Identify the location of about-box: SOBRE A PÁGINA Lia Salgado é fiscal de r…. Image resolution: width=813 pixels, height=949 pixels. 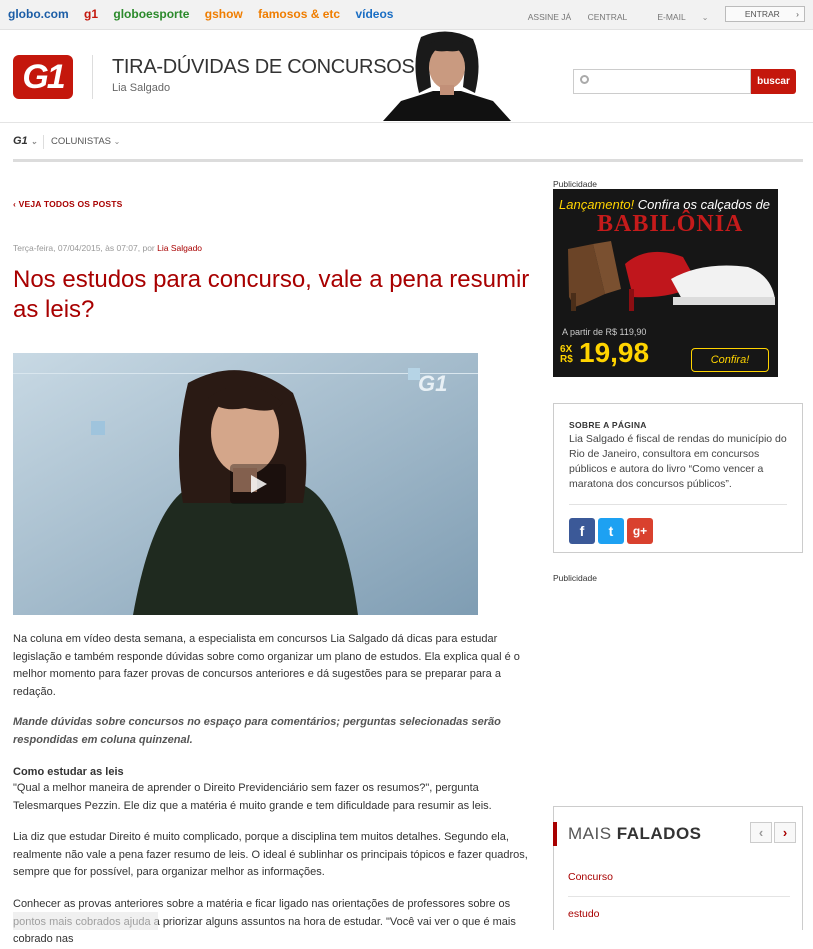
(678, 478).